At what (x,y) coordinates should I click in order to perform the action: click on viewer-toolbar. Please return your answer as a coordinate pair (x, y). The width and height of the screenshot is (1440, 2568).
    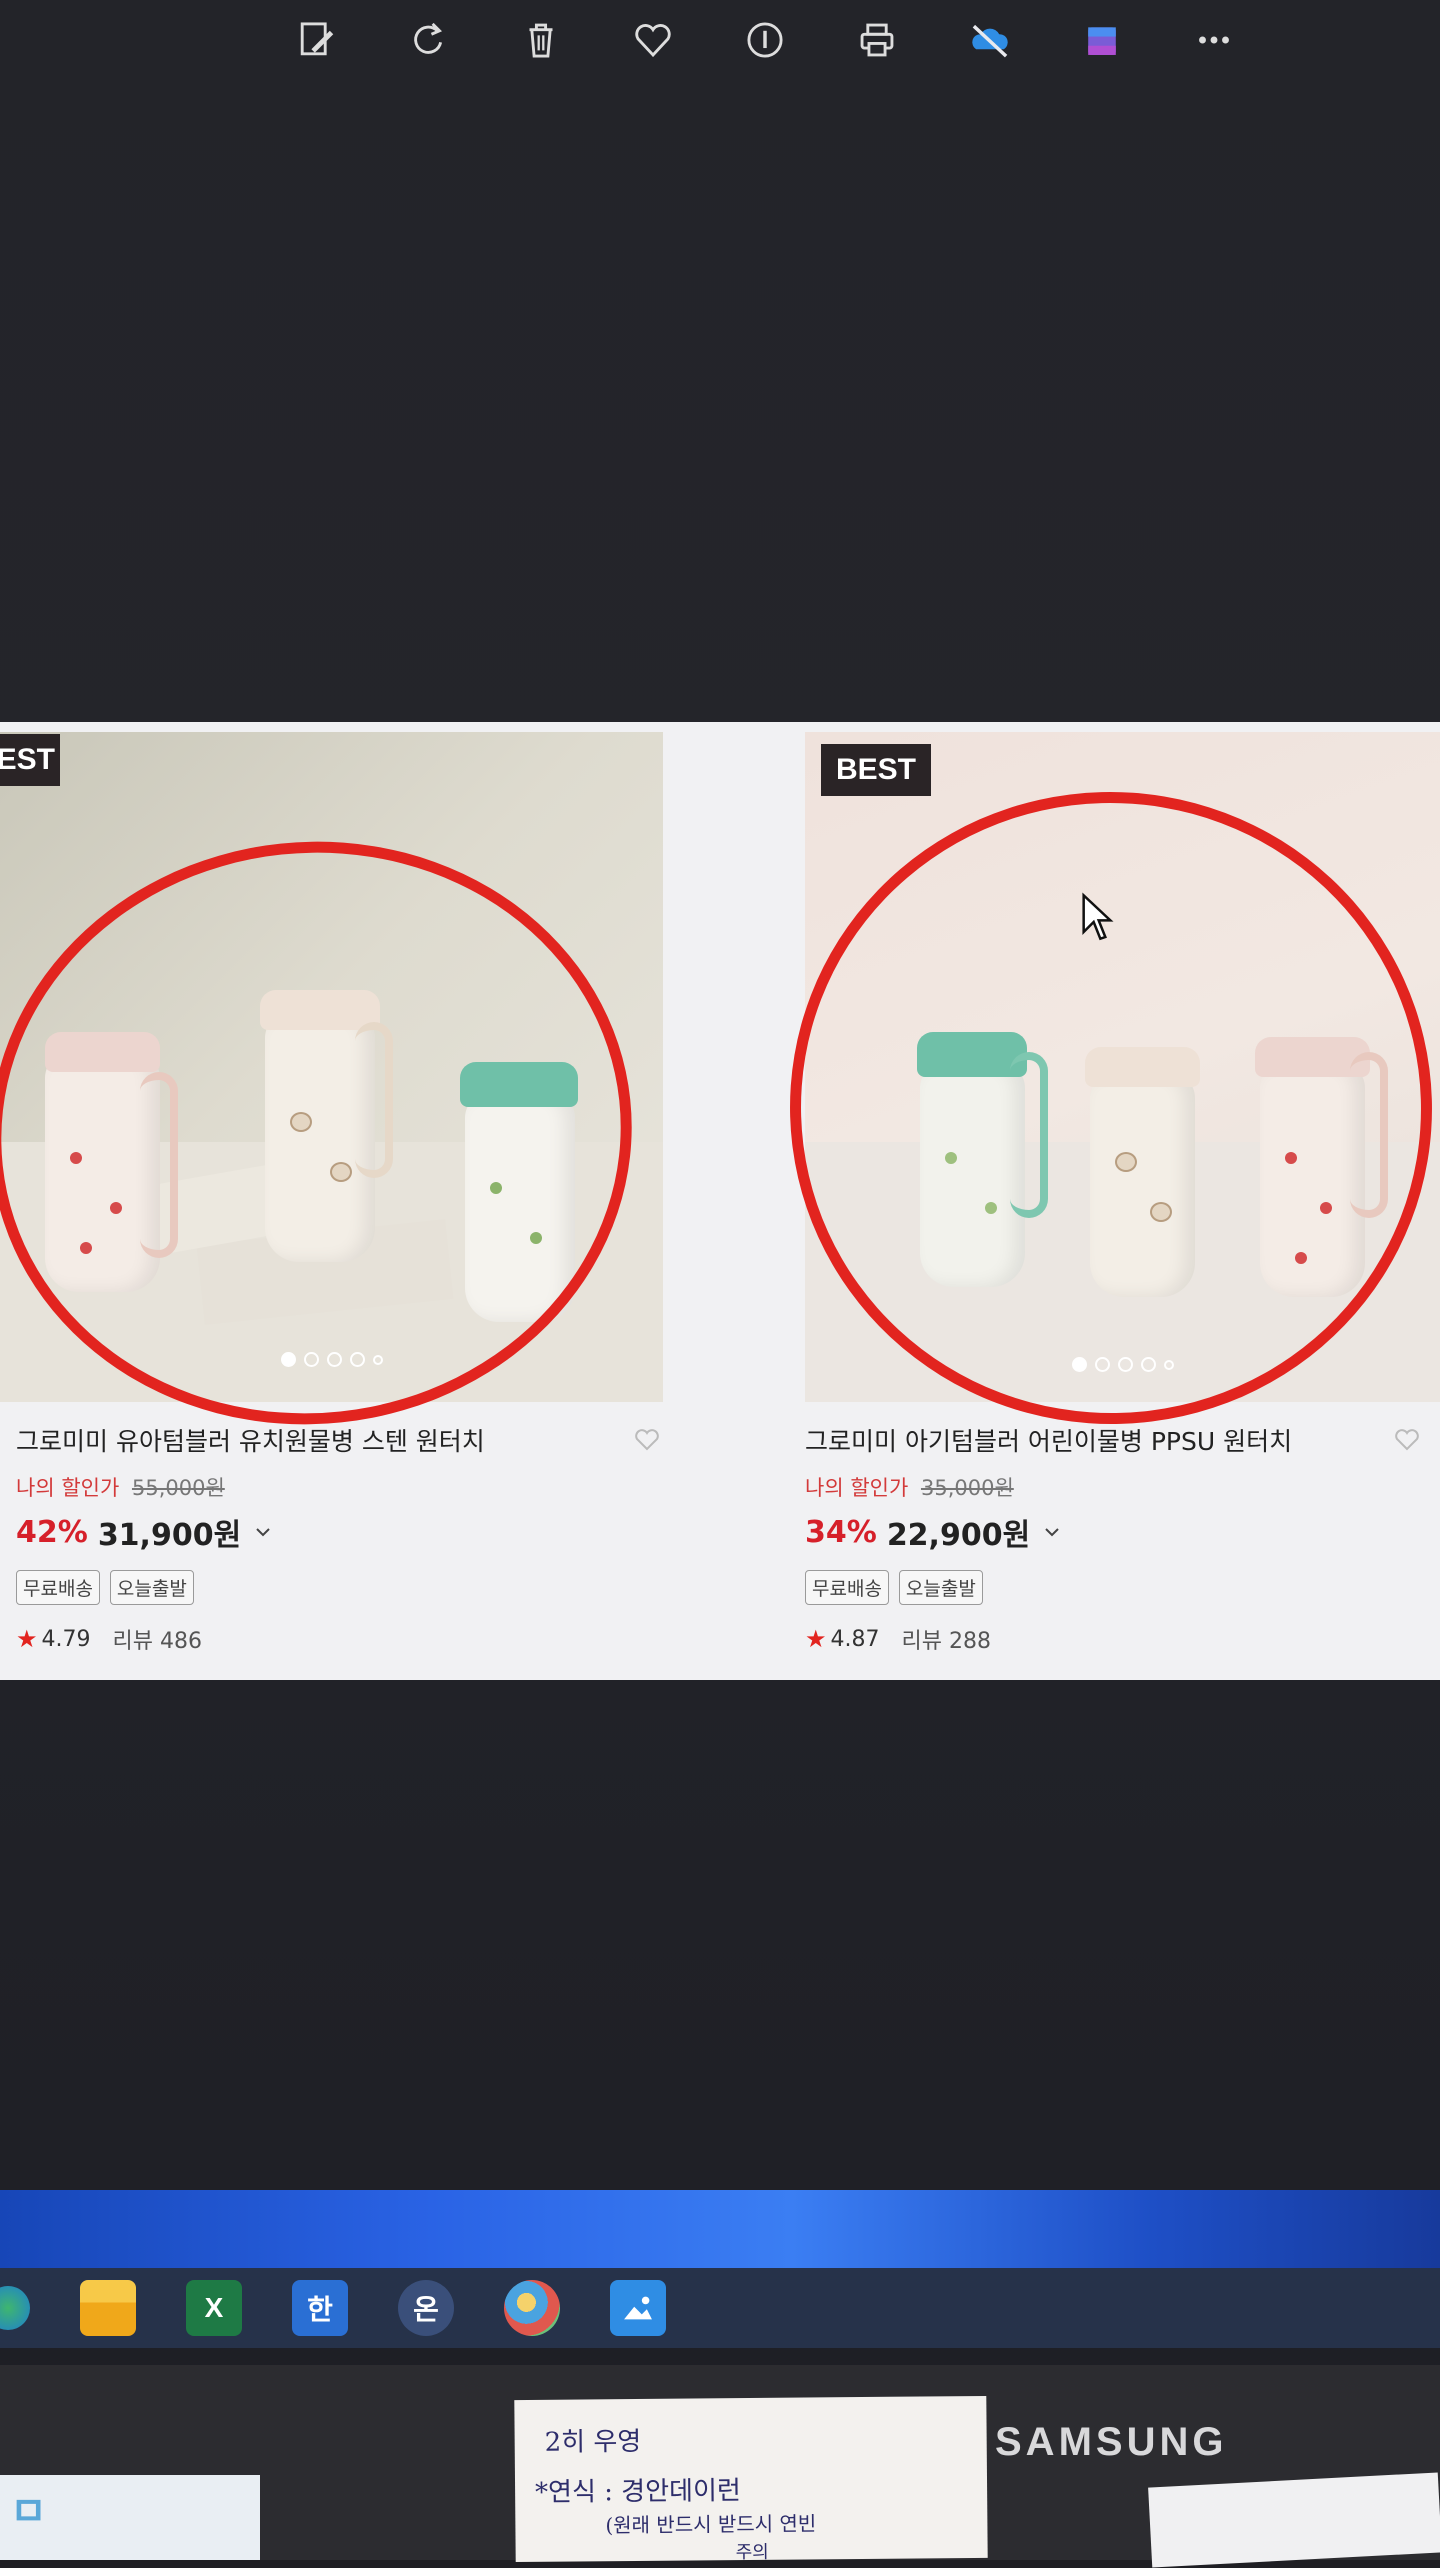
    Looking at the image, I should click on (765, 40).